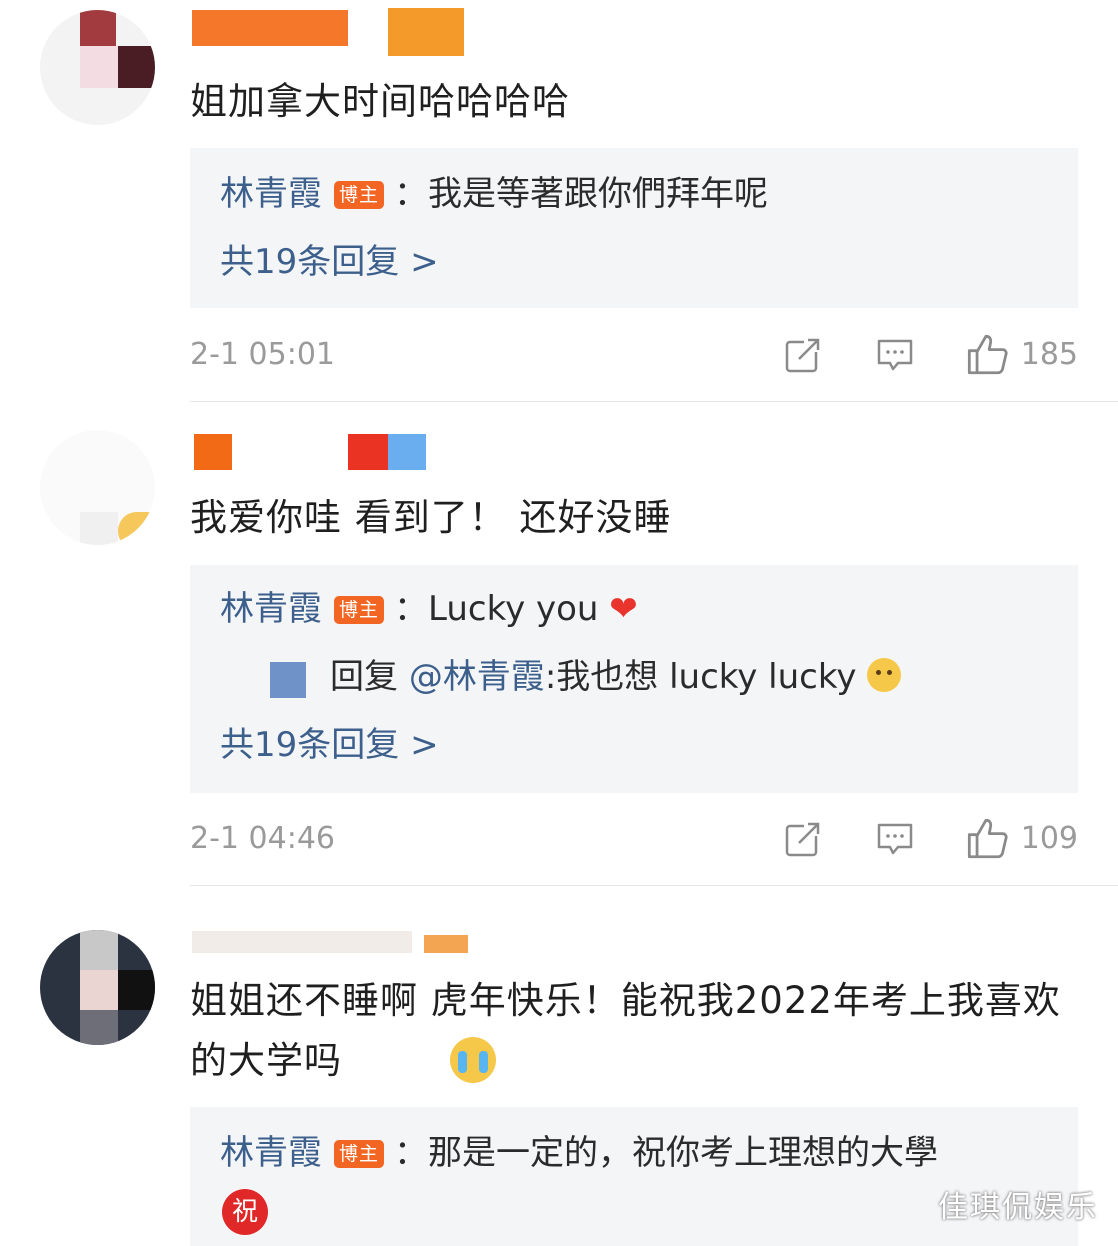 The width and height of the screenshot is (1118, 1246). Describe the element at coordinates (245, 1212) in the screenshot. I see `blessing-emoji: 祝` at that location.